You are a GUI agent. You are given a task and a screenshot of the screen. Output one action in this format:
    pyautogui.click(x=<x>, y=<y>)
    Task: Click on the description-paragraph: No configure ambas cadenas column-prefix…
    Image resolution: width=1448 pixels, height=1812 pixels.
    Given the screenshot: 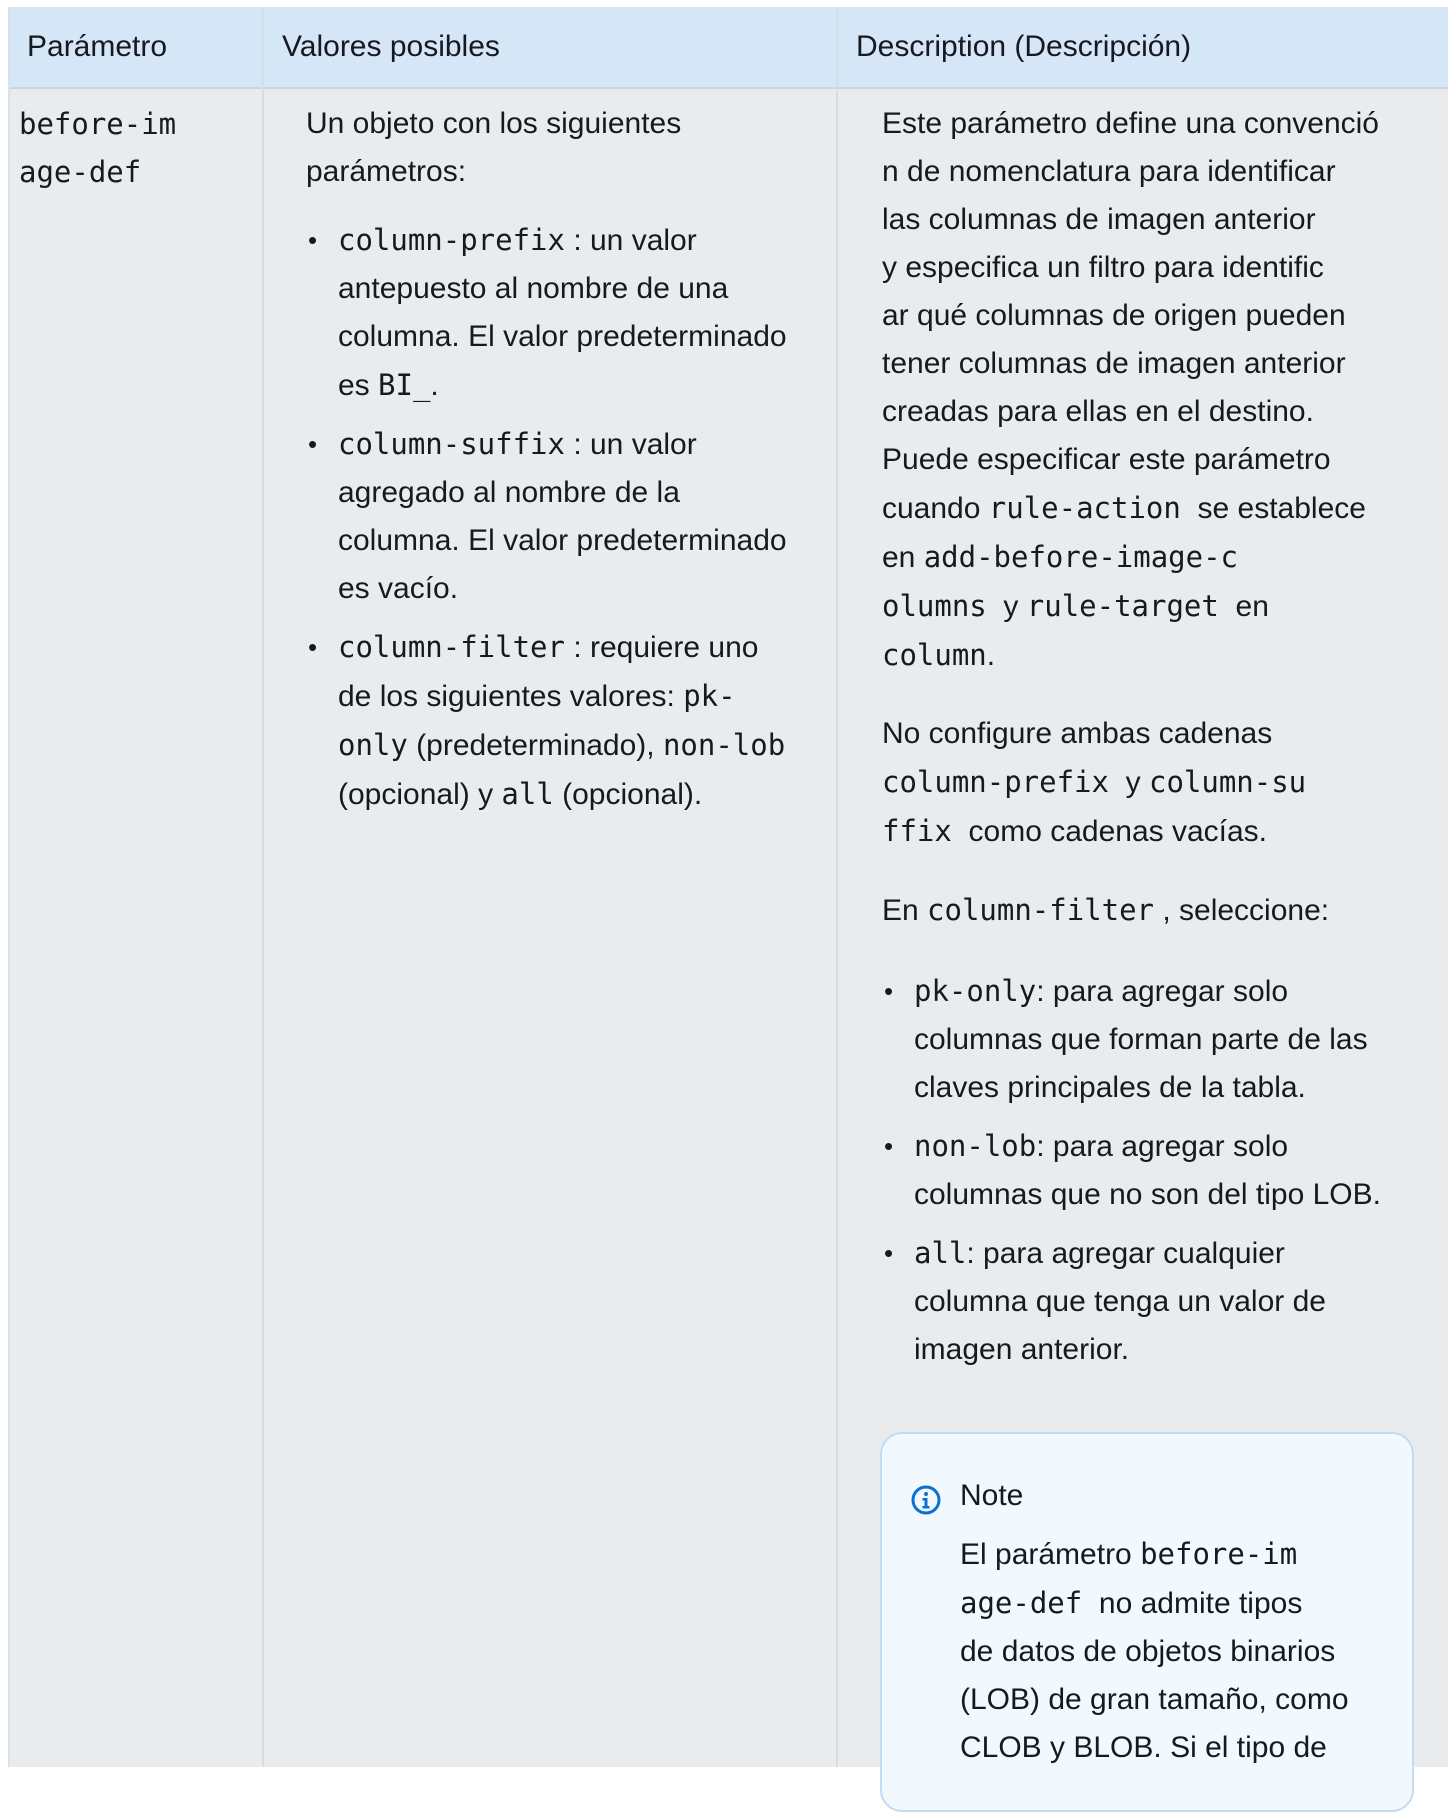 What is the action you would take?
    pyautogui.click(x=1094, y=782)
    